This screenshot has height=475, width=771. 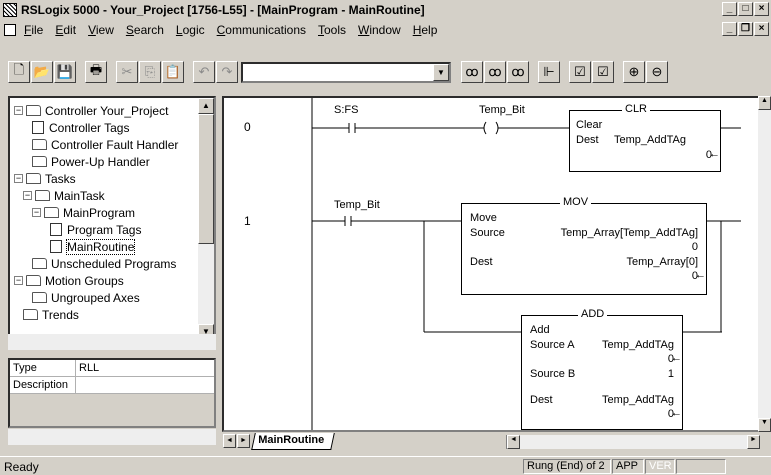 I want to click on doc-minimize-button: _, so click(x=729, y=29).